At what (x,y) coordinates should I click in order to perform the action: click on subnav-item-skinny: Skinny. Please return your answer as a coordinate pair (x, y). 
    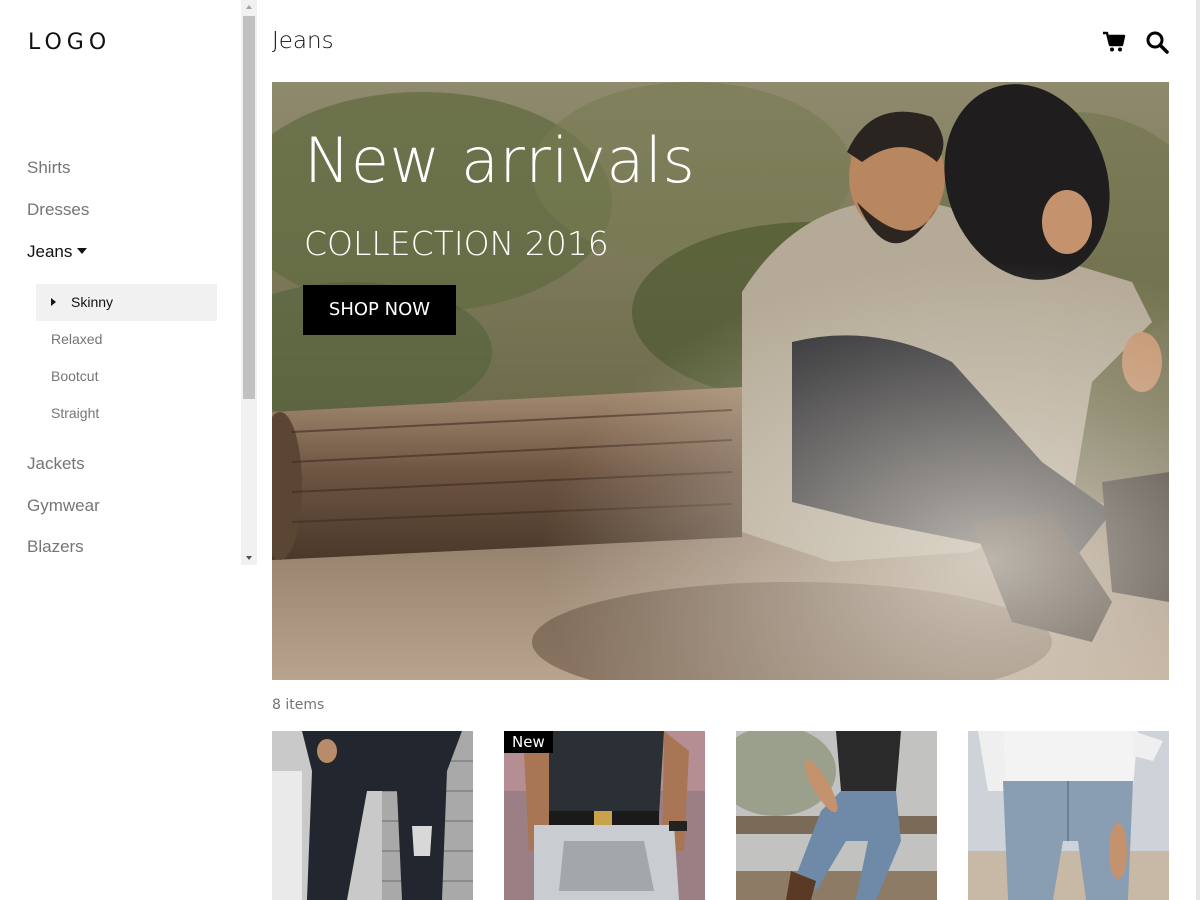
    Looking at the image, I should click on (126, 302).